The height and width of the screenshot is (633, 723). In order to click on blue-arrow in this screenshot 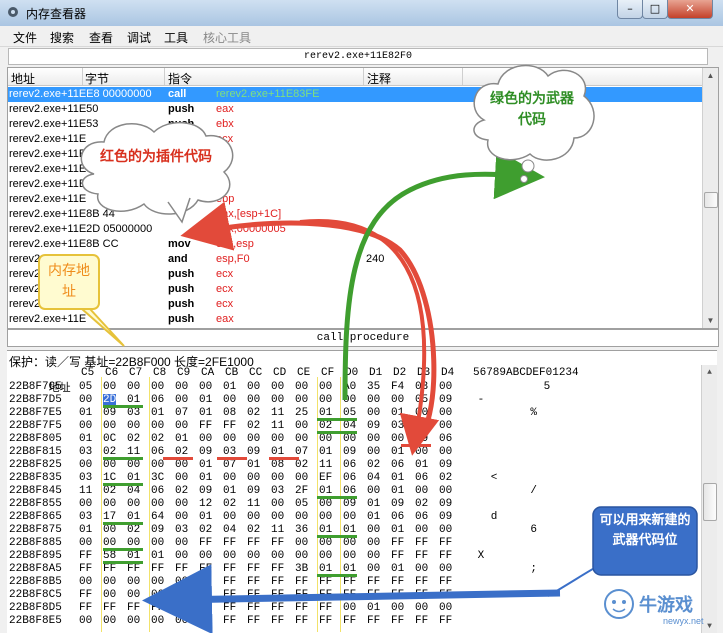, I will do `click(351, 598)`.